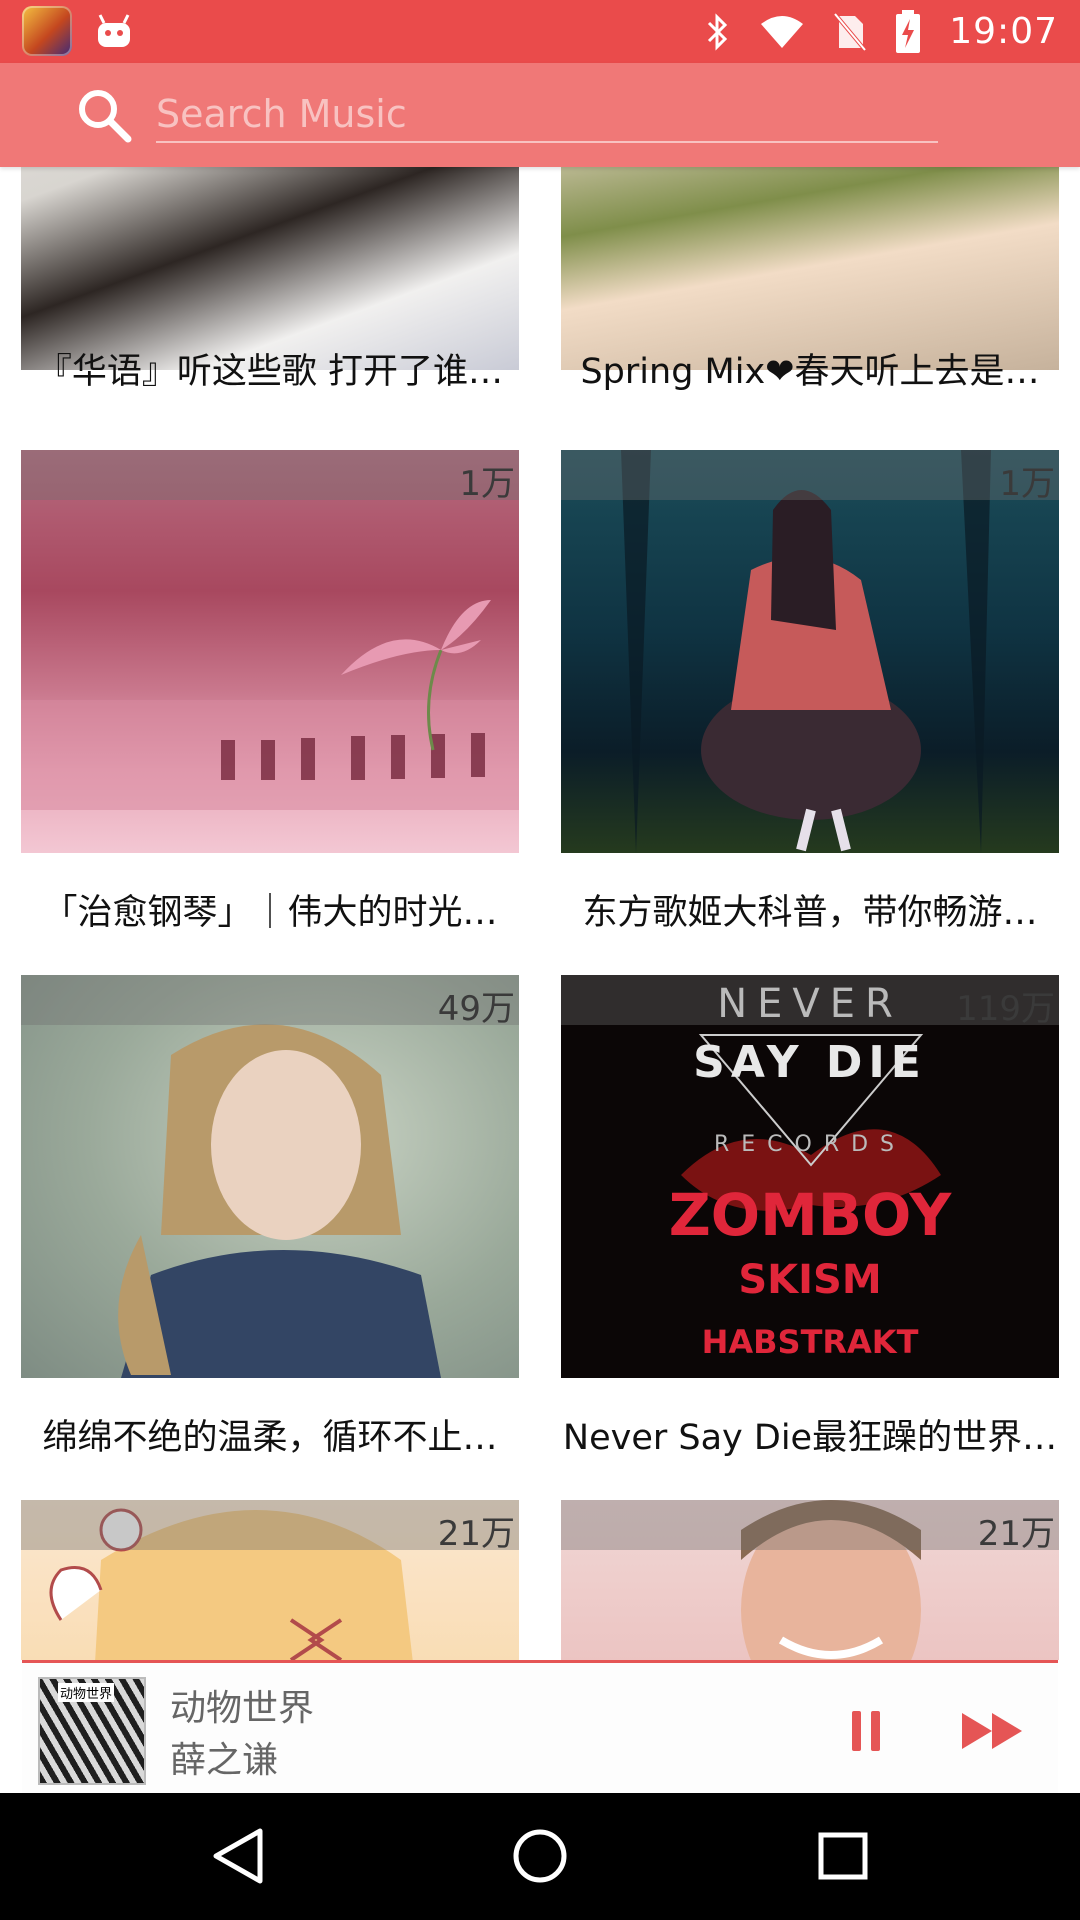 The height and width of the screenshot is (1920, 1080). What do you see at coordinates (270, 705) in the screenshot?
I see `piano-flower-art` at bounding box center [270, 705].